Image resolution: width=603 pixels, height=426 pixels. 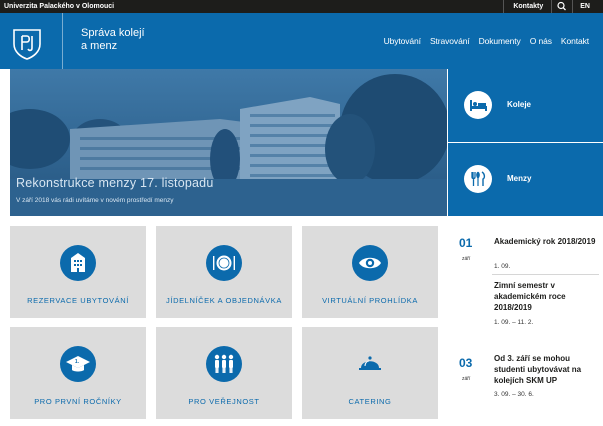 I want to click on tile-catering: CATERING, so click(x=370, y=373).